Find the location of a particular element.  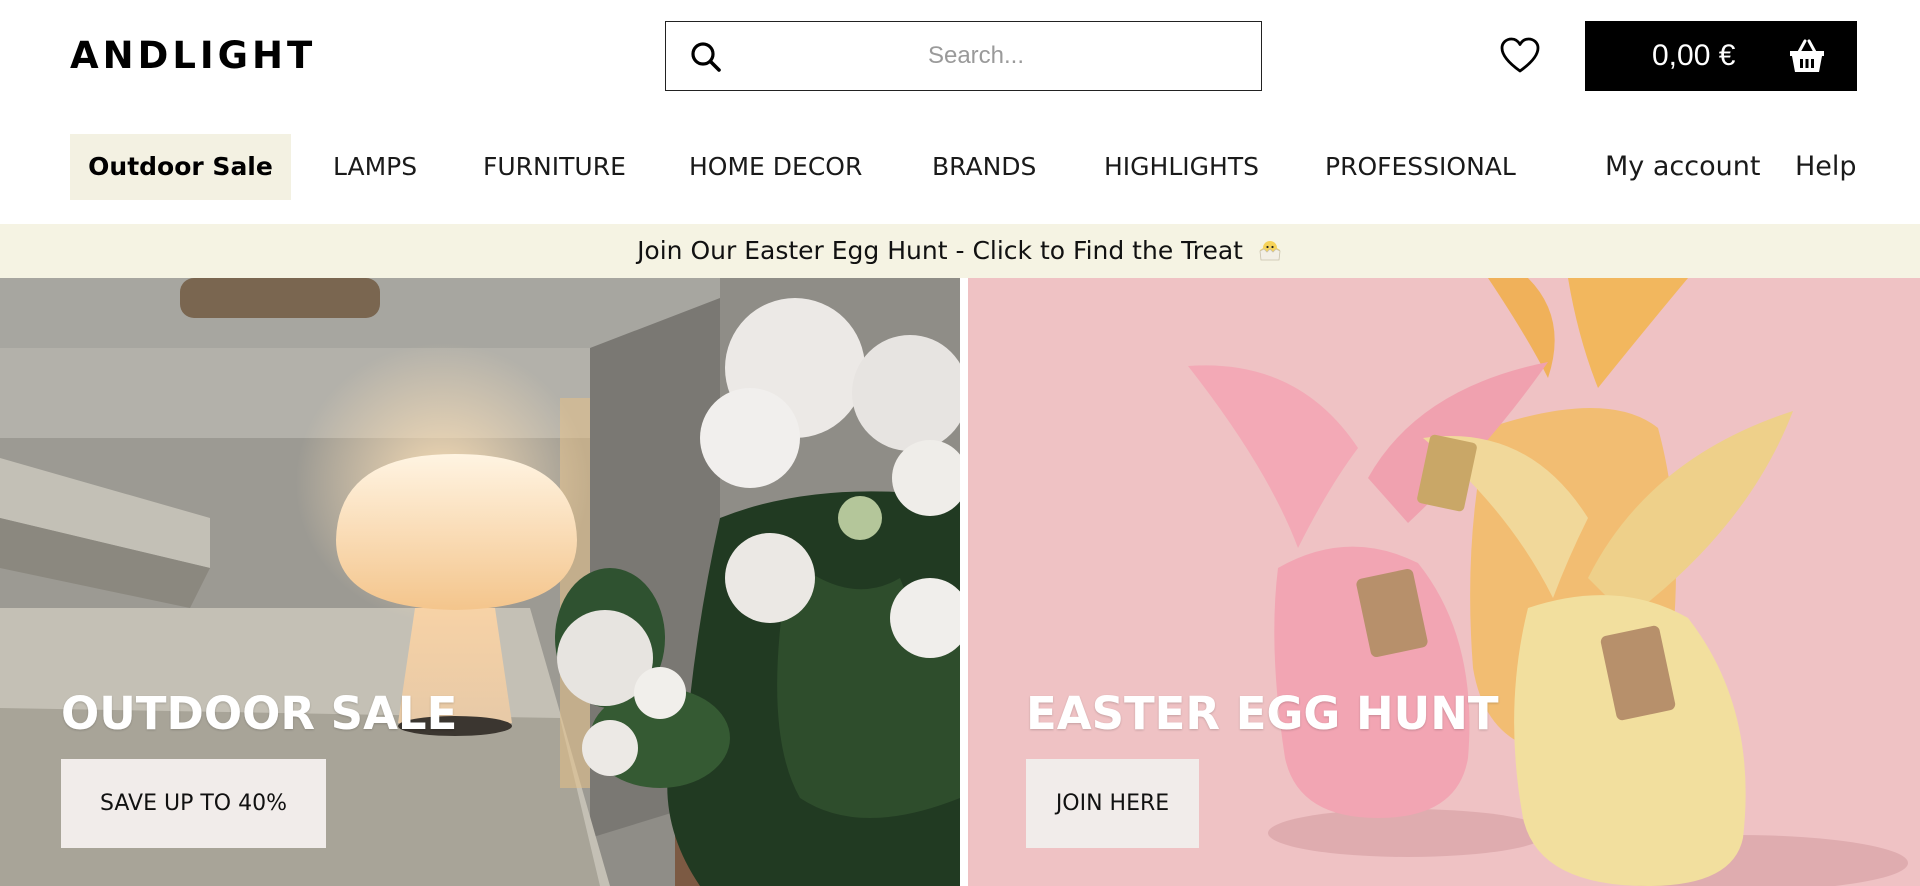

nav-item-brands: BRANDS is located at coordinates (984, 167).